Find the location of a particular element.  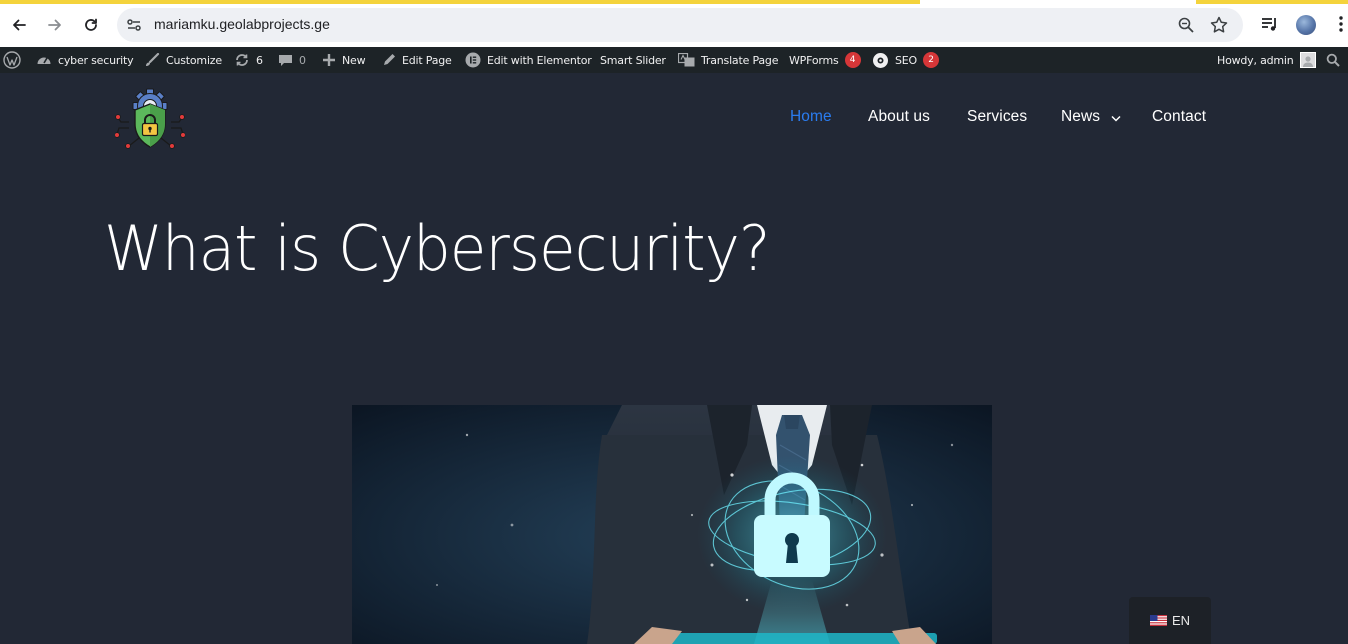

nav-news-label: News is located at coordinates (1081, 116).